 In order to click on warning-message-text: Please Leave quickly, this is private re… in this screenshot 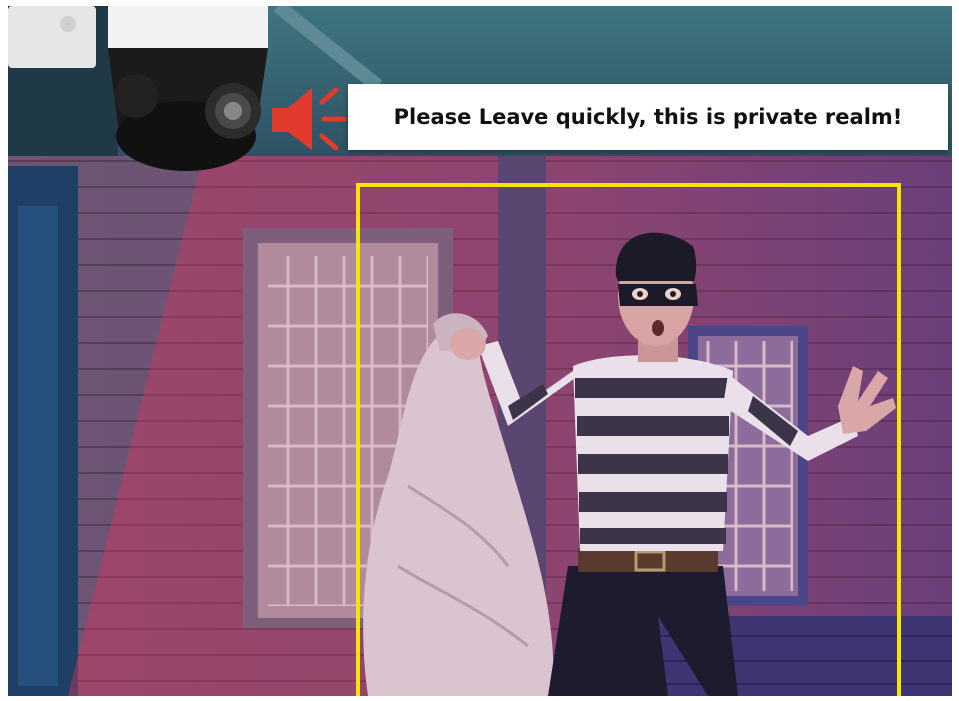, I will do `click(648, 117)`.